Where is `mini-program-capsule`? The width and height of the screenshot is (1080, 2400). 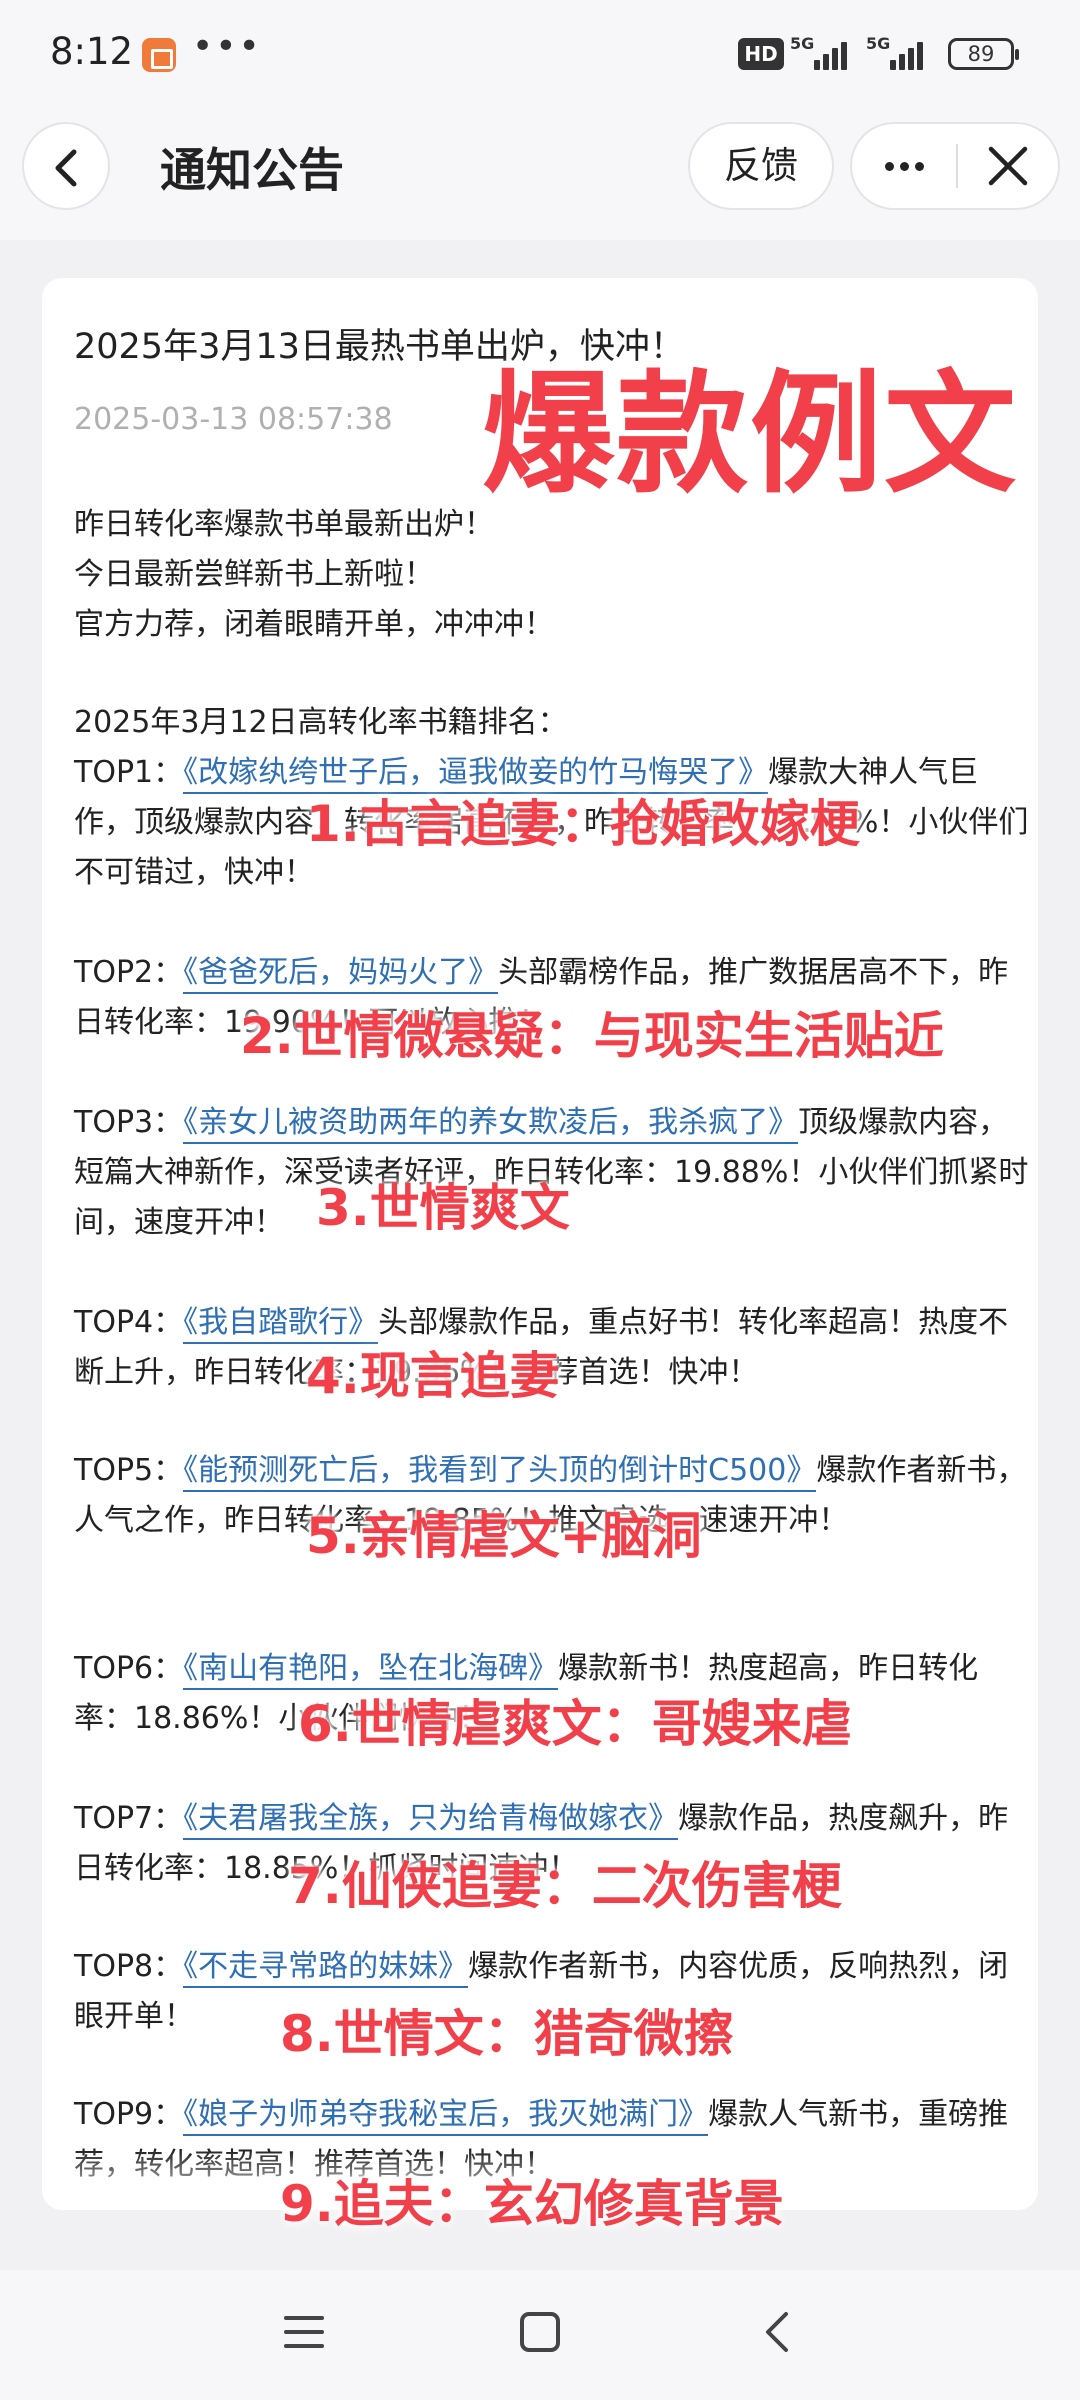
mini-program-capsule is located at coordinates (955, 166).